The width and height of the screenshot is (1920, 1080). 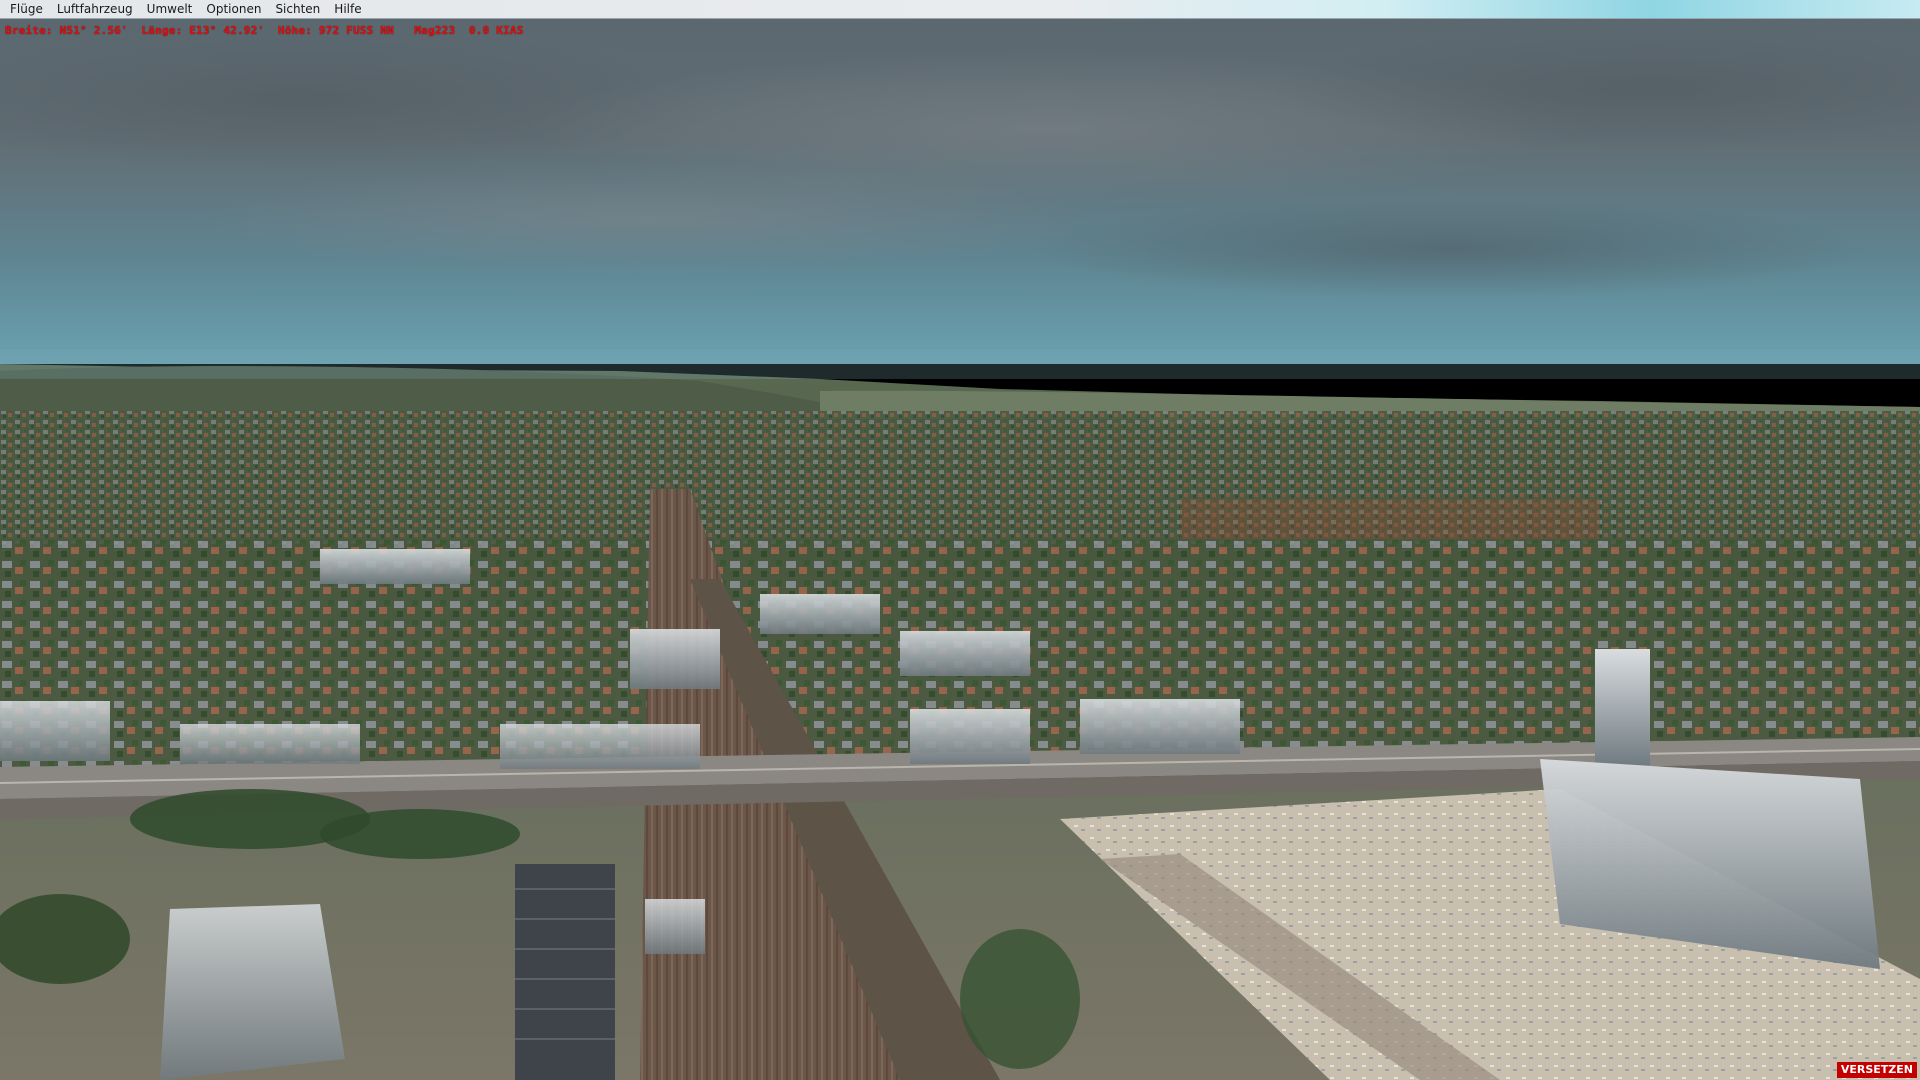 I want to click on menu-sichten: Sichten, so click(x=297, y=9).